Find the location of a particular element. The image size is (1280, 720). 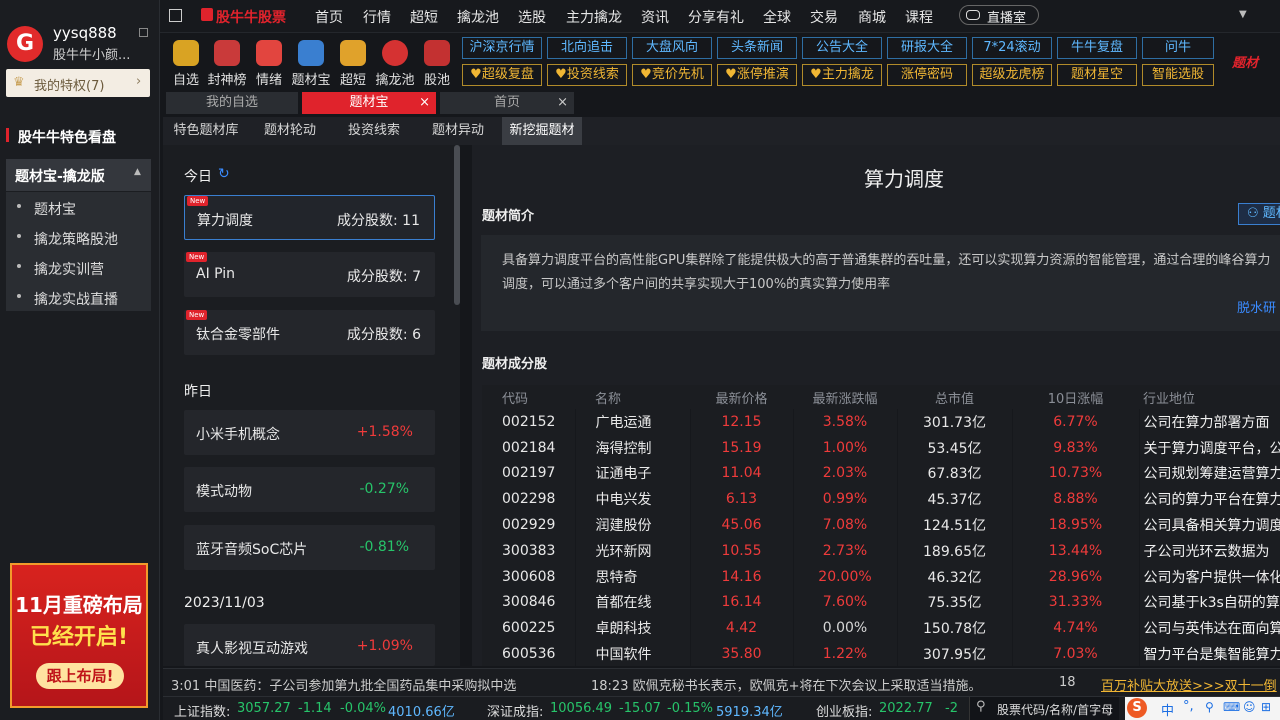

col-mktcap: 总市值 is located at coordinates (954, 397).